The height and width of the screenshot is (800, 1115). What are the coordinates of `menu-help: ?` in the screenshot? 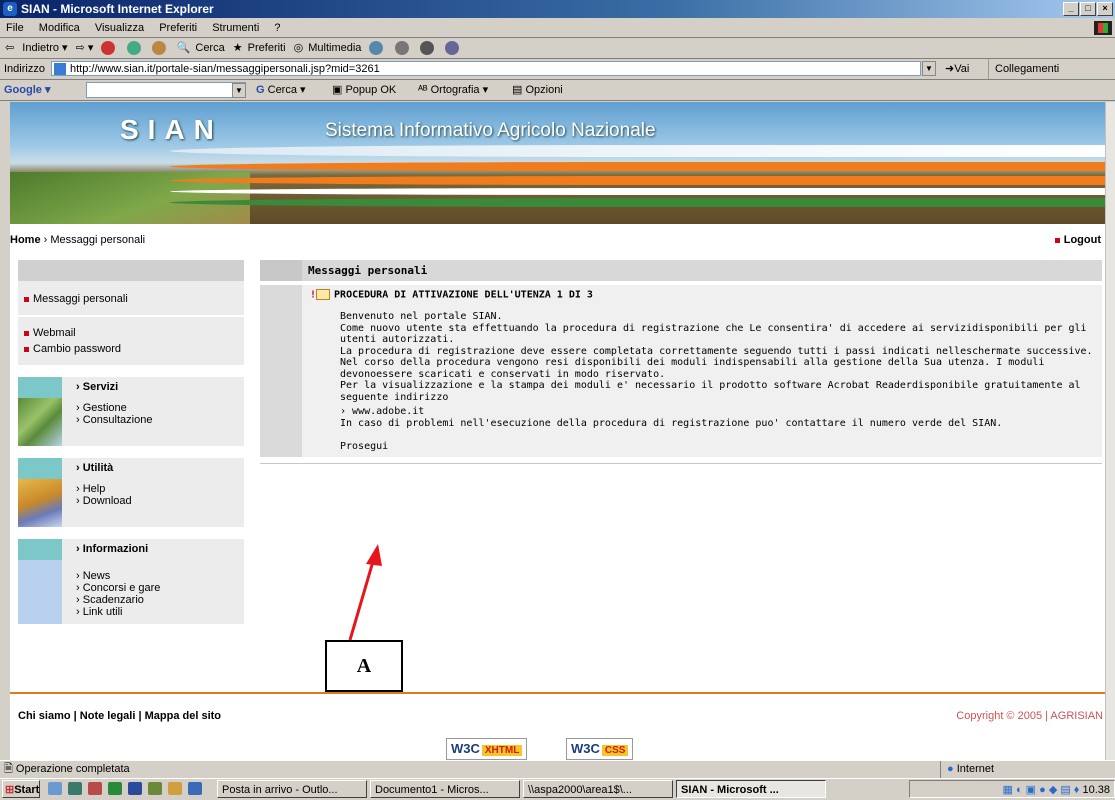 It's located at (277, 28).